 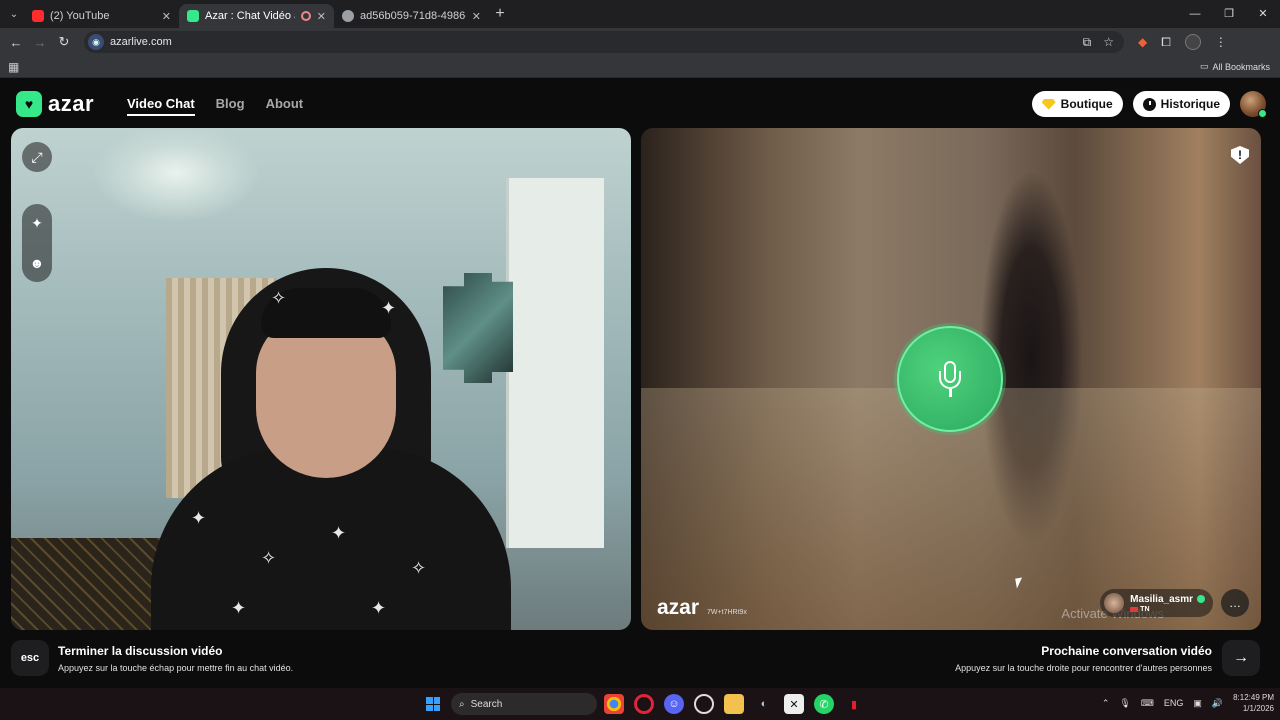 I want to click on next-chat-title: Prochaine conversation vidéo, so click(x=1126, y=651).